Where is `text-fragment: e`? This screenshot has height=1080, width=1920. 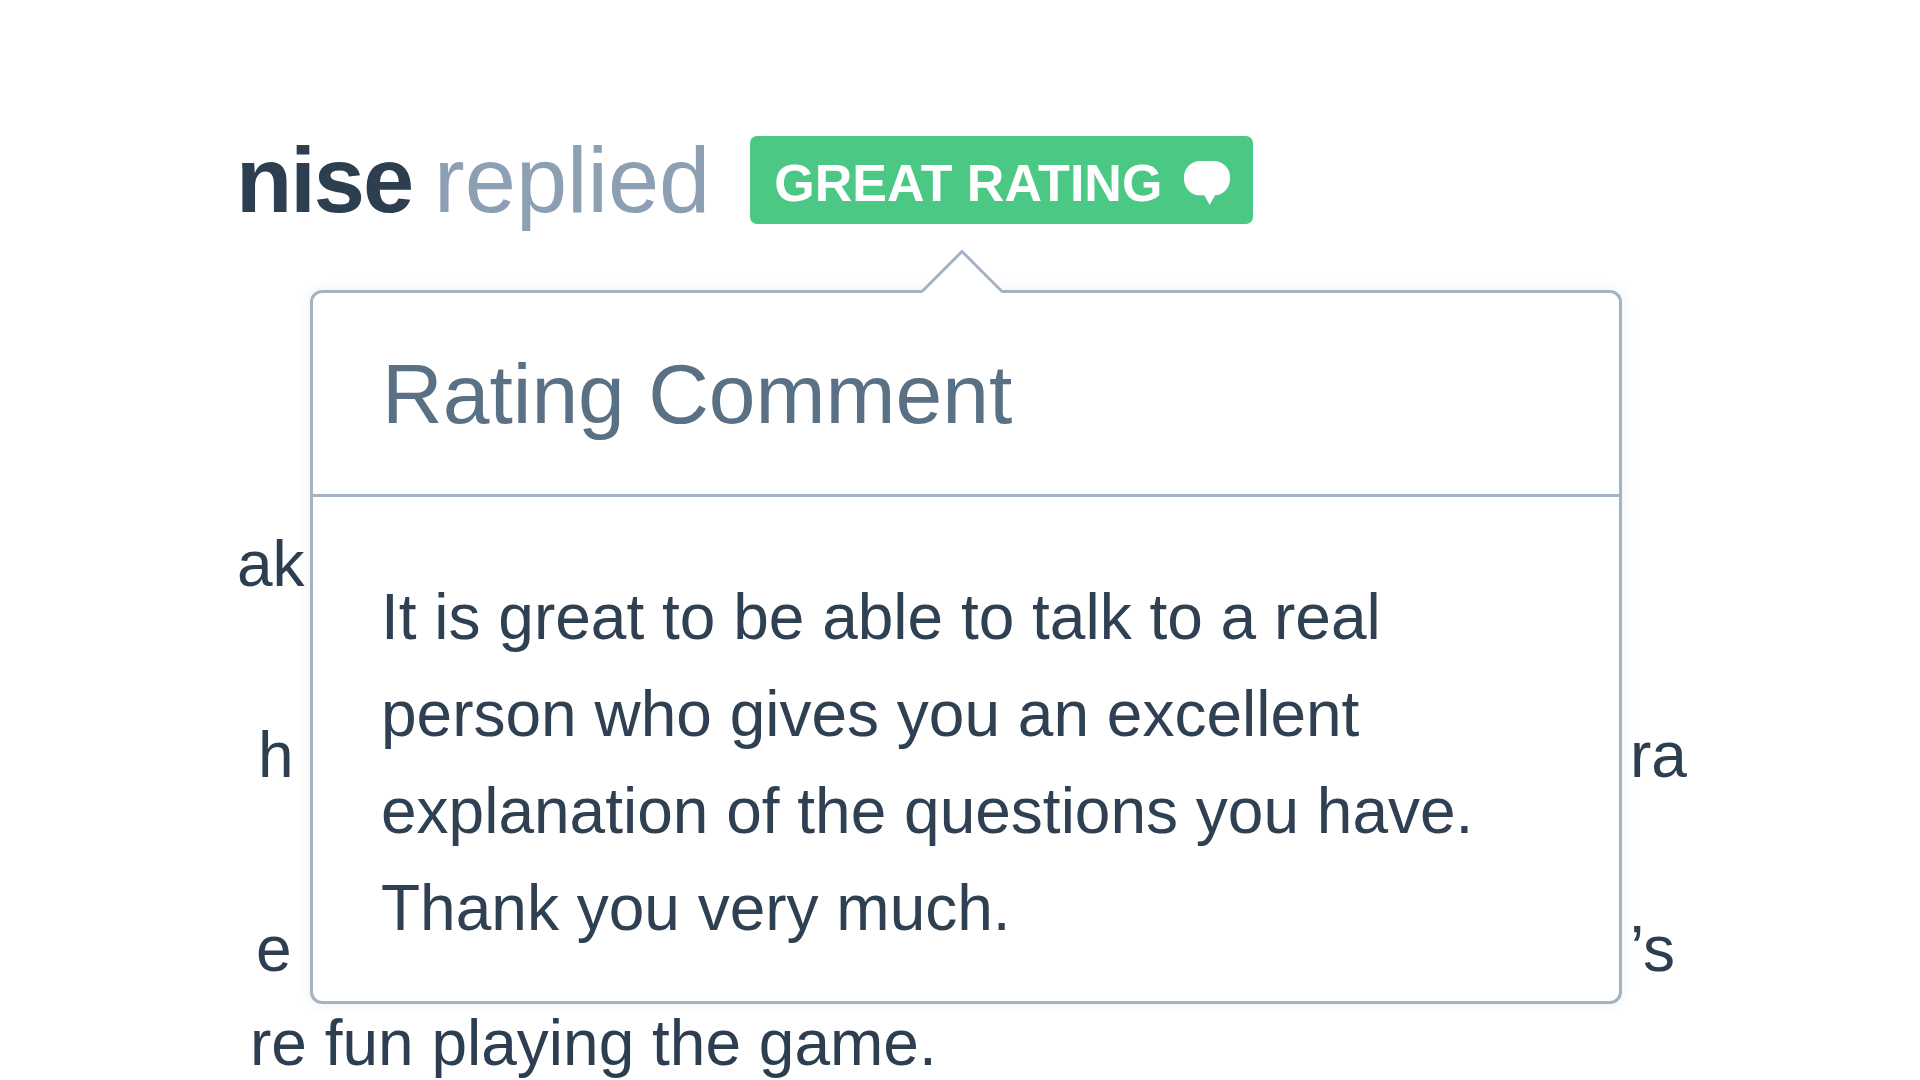
text-fragment: e is located at coordinates (274, 949).